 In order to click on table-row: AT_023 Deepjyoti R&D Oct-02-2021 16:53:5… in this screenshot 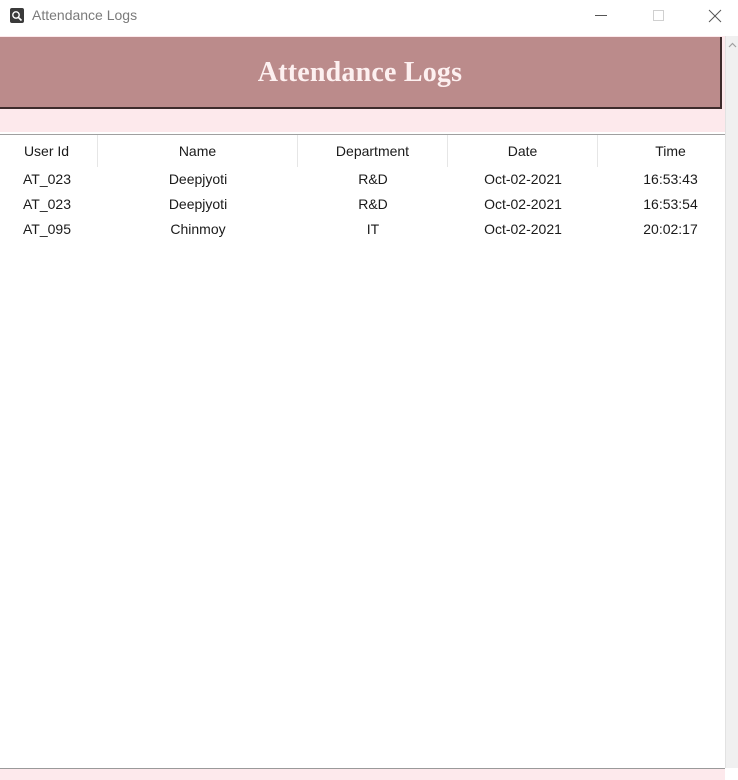, I will do `click(362, 204)`.